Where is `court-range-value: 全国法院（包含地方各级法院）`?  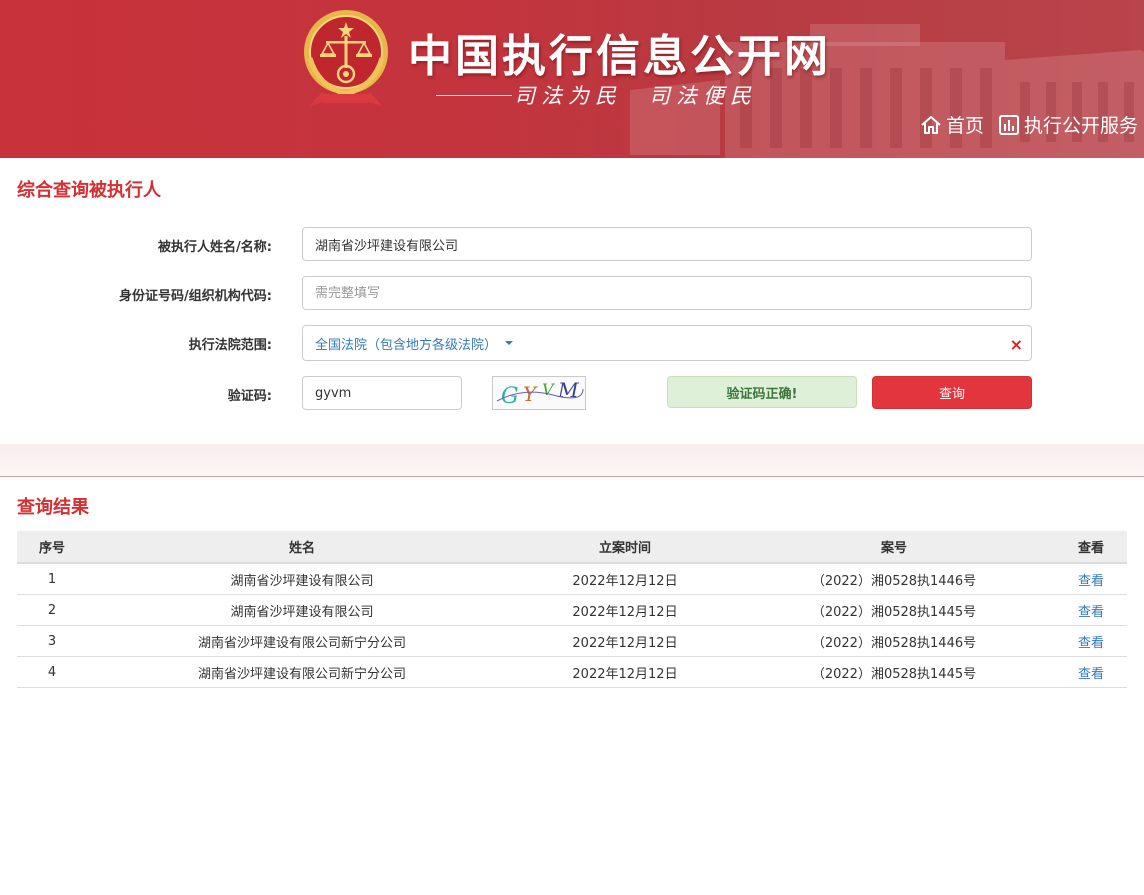
court-range-value: 全国法院（包含地方各级法院） is located at coordinates (406, 345).